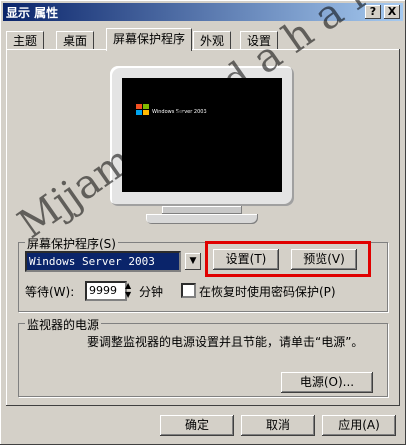 This screenshot has height=445, width=406. I want to click on chevron-down-icon: ▼, so click(193, 261).